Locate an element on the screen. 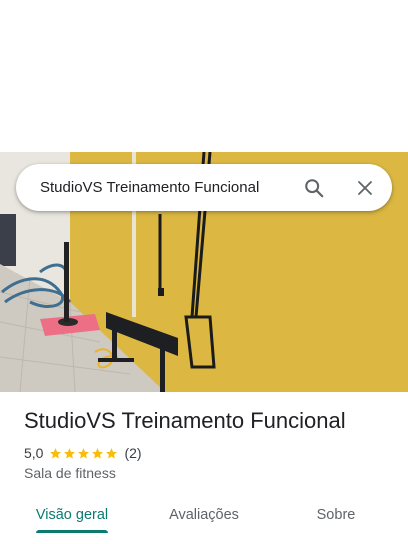 This screenshot has width=408, height=544. search-icon is located at coordinates (314, 188).